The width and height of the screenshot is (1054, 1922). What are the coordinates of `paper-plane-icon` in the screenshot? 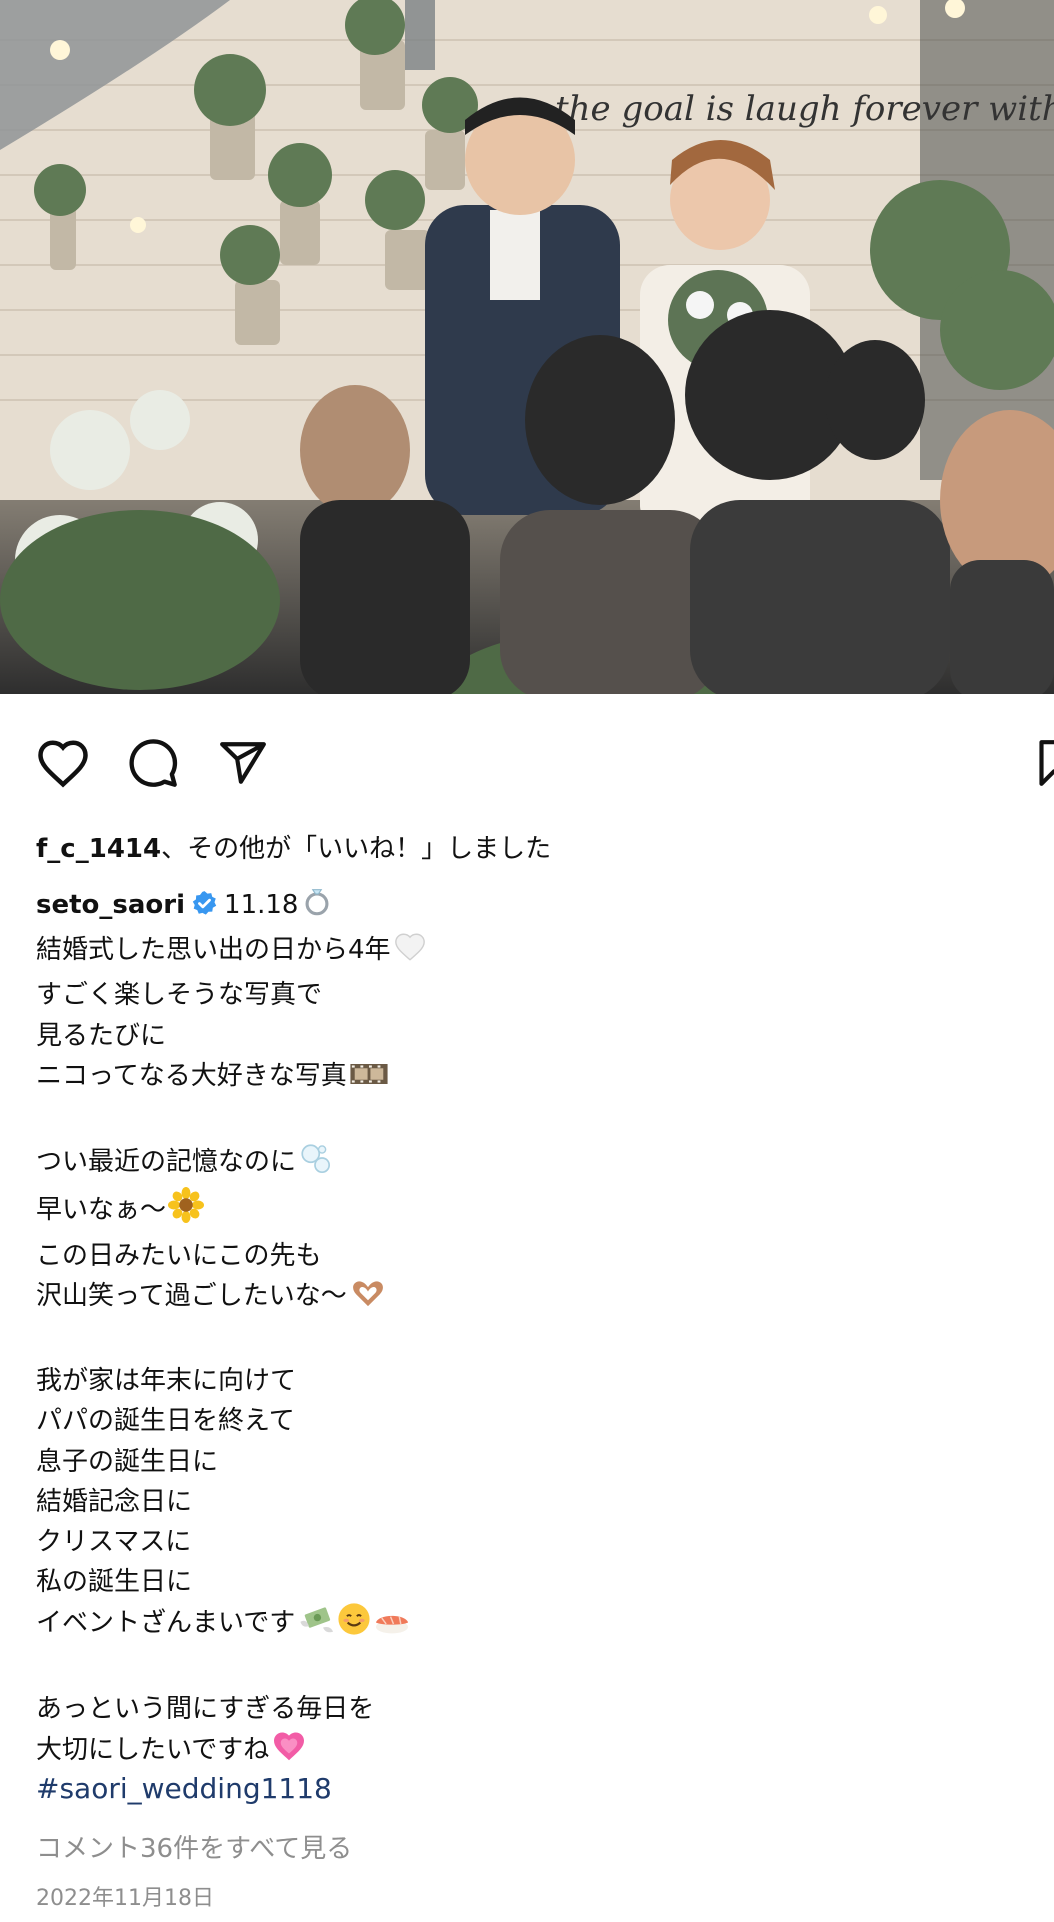 It's located at (243, 763).